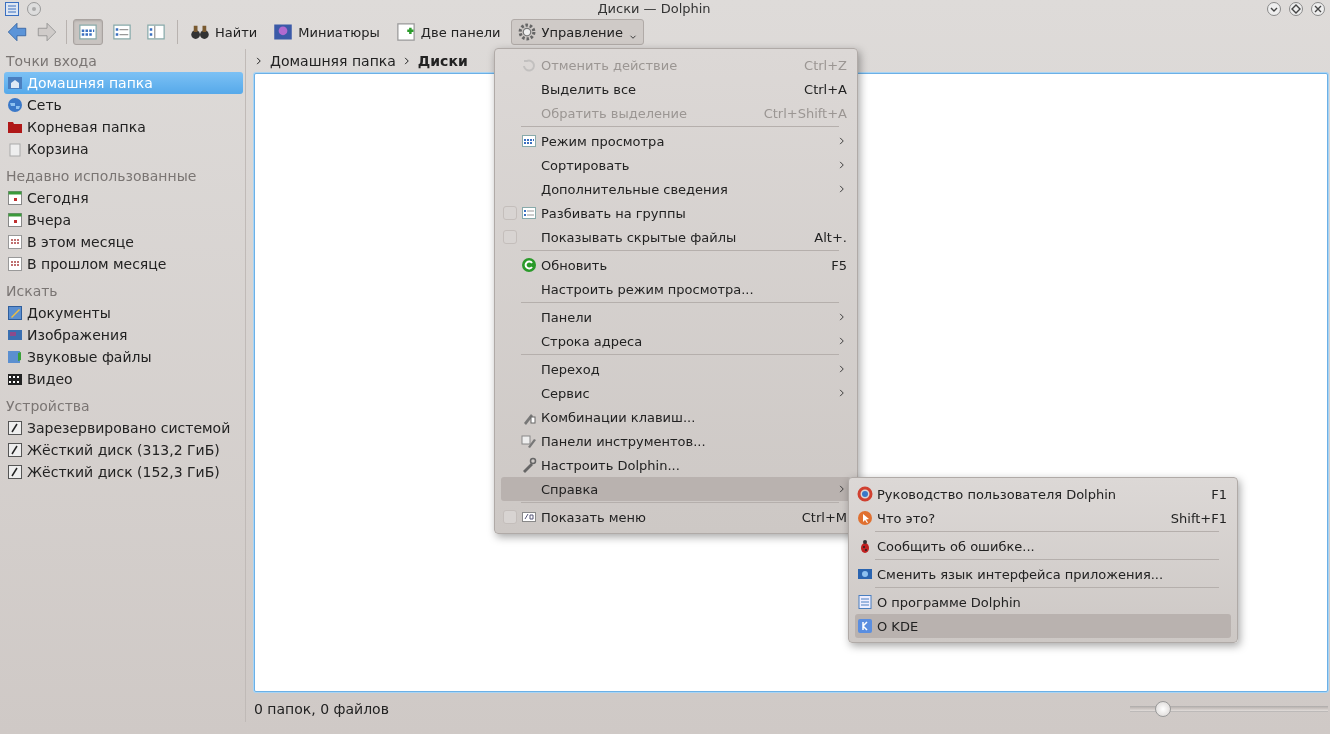  Describe the element at coordinates (448, 32) in the screenshot. I see `split-button: Две панели` at that location.